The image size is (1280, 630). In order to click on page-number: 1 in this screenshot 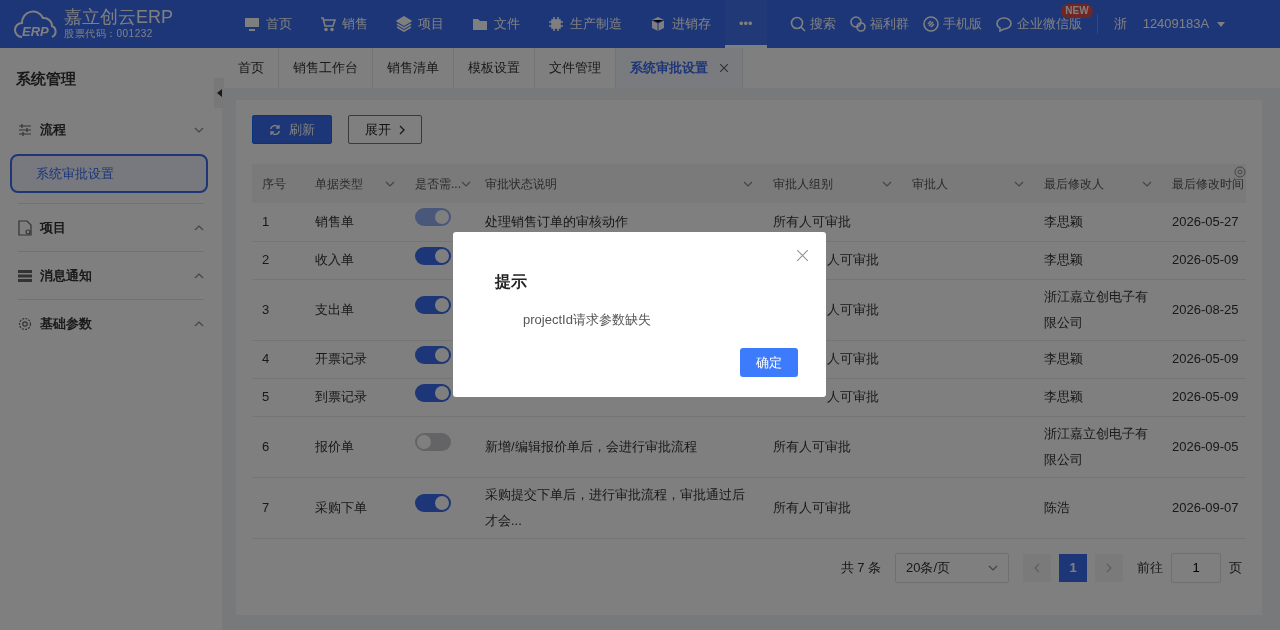, I will do `click(1073, 567)`.